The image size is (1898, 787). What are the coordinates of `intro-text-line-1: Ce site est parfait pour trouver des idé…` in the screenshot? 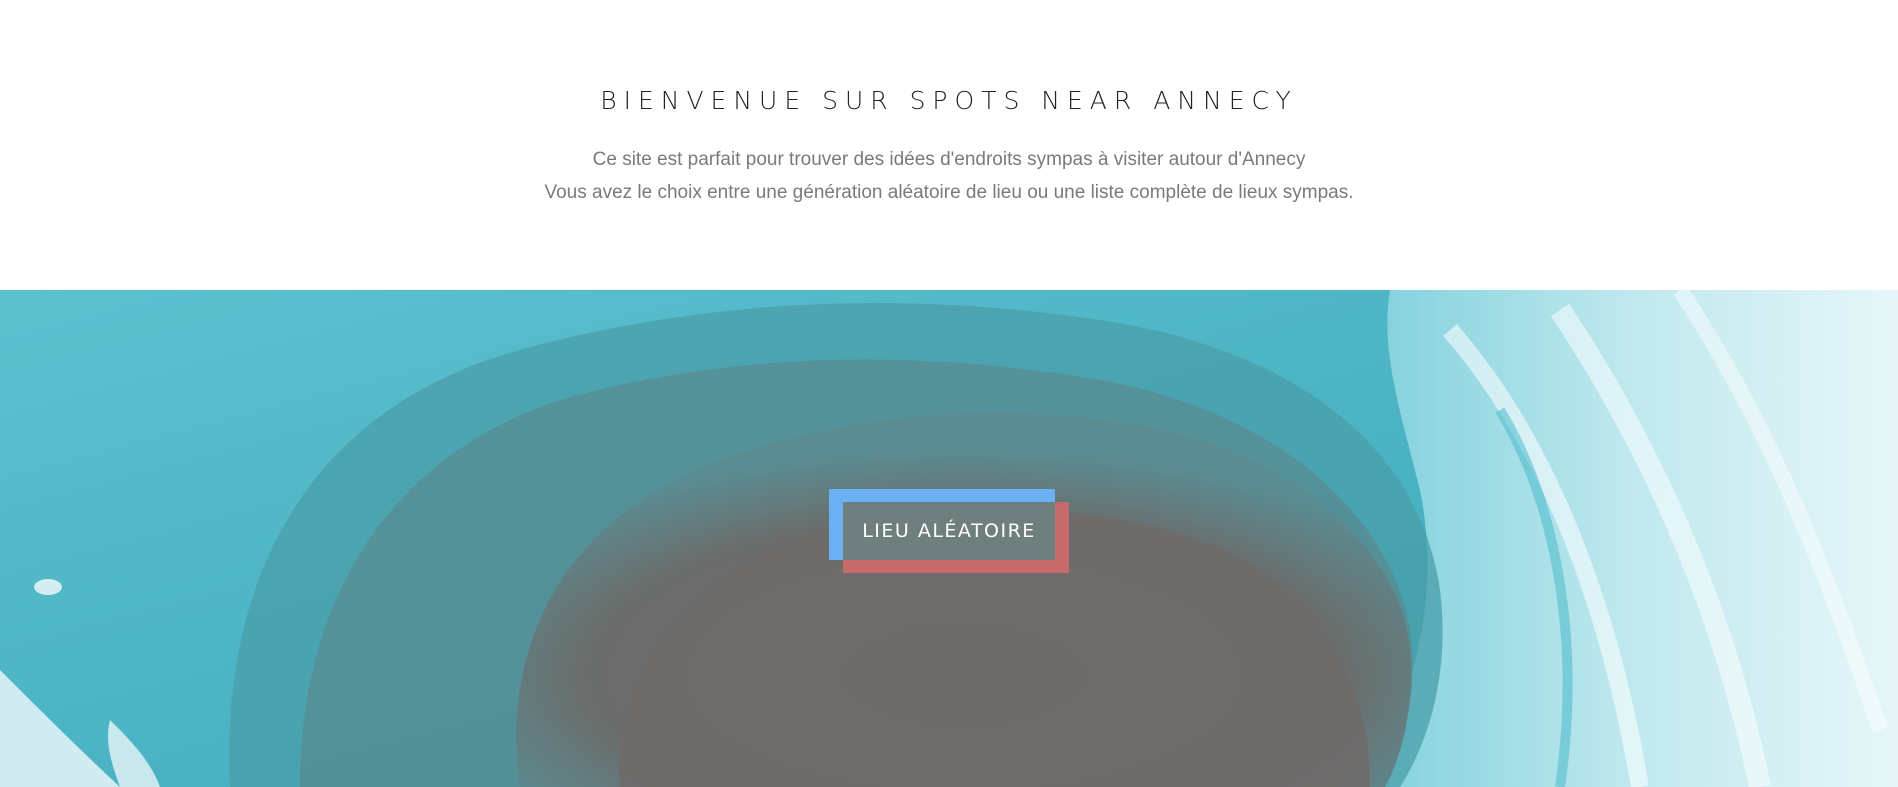 It's located at (949, 159).